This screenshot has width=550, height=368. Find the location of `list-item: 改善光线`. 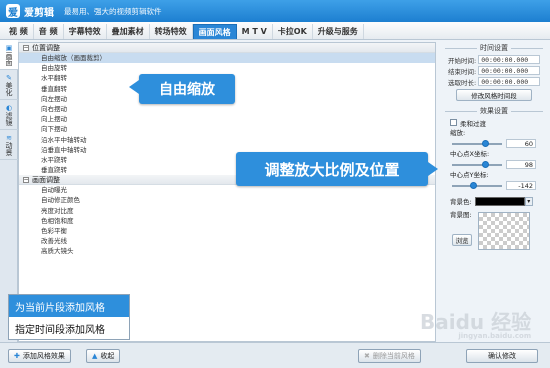

list-item: 改善光线 is located at coordinates (227, 241).